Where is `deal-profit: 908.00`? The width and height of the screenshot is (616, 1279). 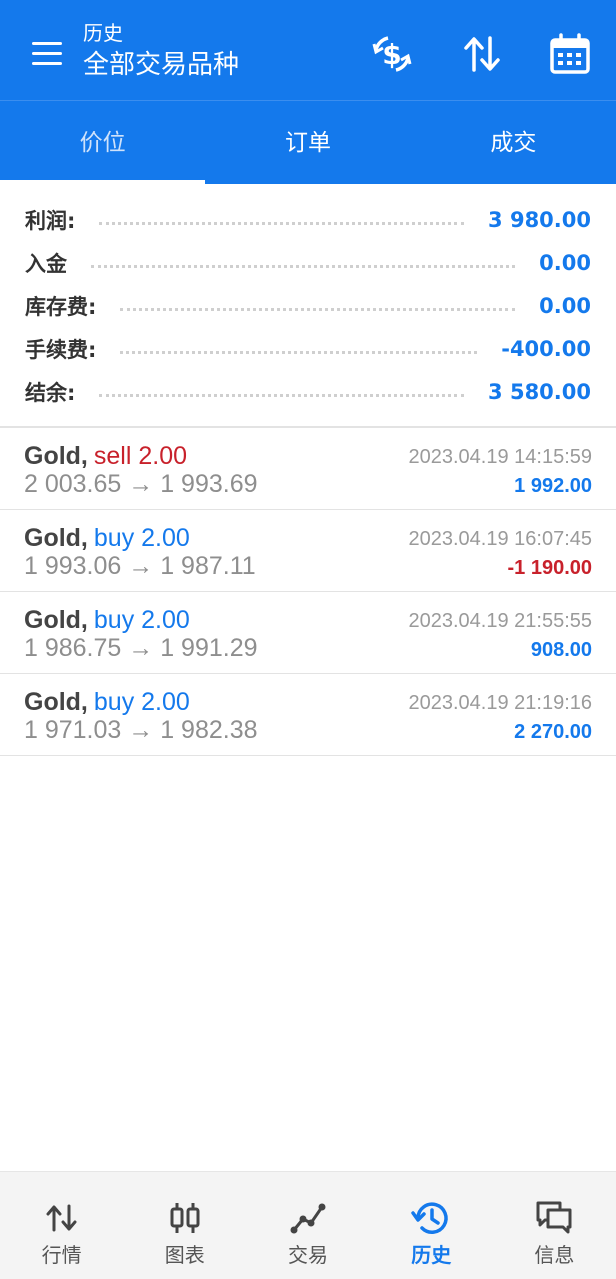 deal-profit: 908.00 is located at coordinates (561, 650).